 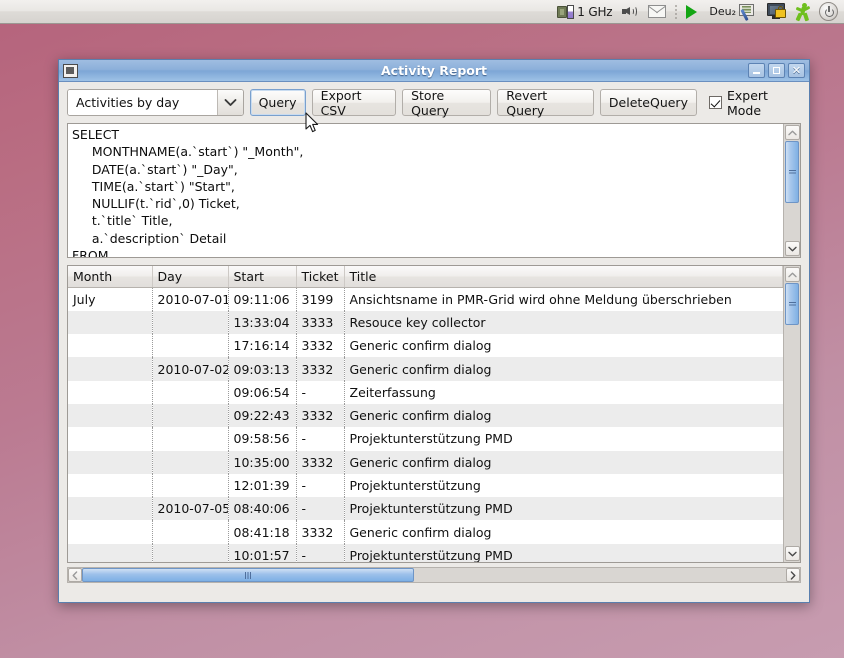 What do you see at coordinates (142, 102) in the screenshot?
I see `query-select-value: Activities by day` at bounding box center [142, 102].